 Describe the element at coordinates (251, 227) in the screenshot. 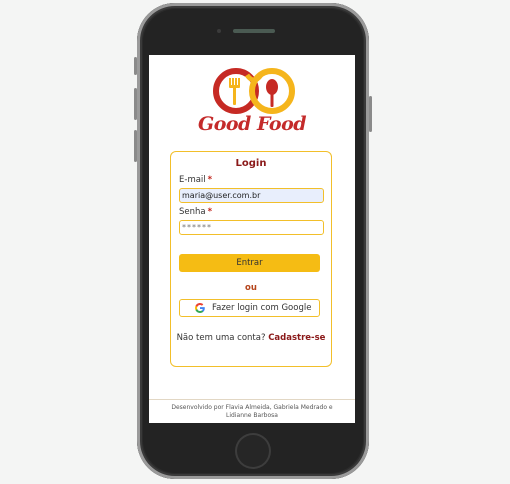

I see `password-field: ******` at that location.